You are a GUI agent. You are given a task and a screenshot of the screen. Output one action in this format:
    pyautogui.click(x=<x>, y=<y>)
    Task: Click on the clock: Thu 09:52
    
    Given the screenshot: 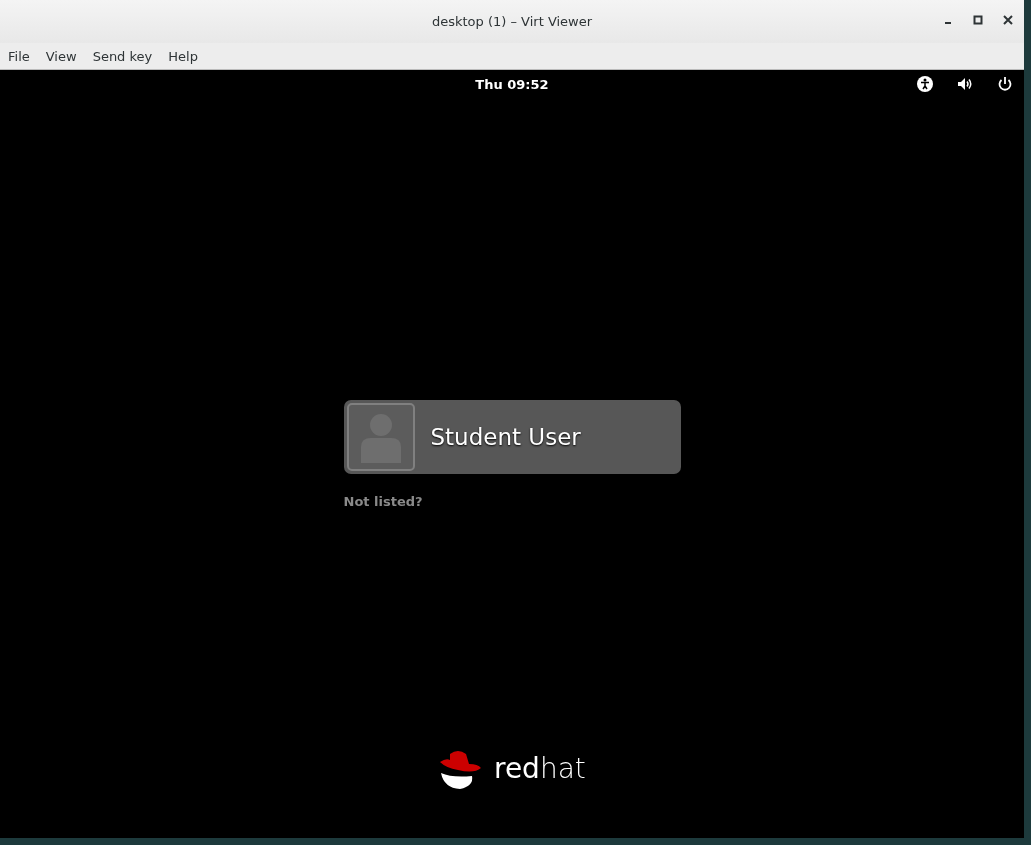 What is the action you would take?
    pyautogui.click(x=512, y=84)
    